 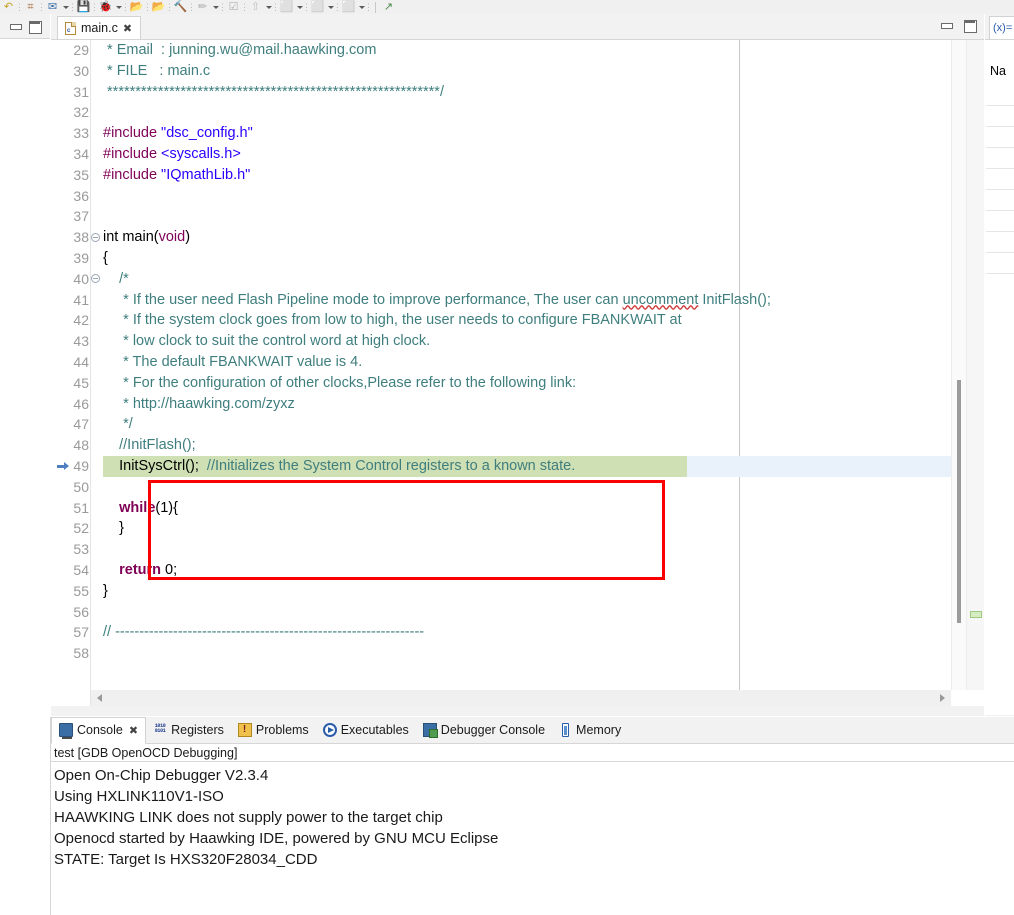 I want to click on code-line: 37, so click(x=517, y=216).